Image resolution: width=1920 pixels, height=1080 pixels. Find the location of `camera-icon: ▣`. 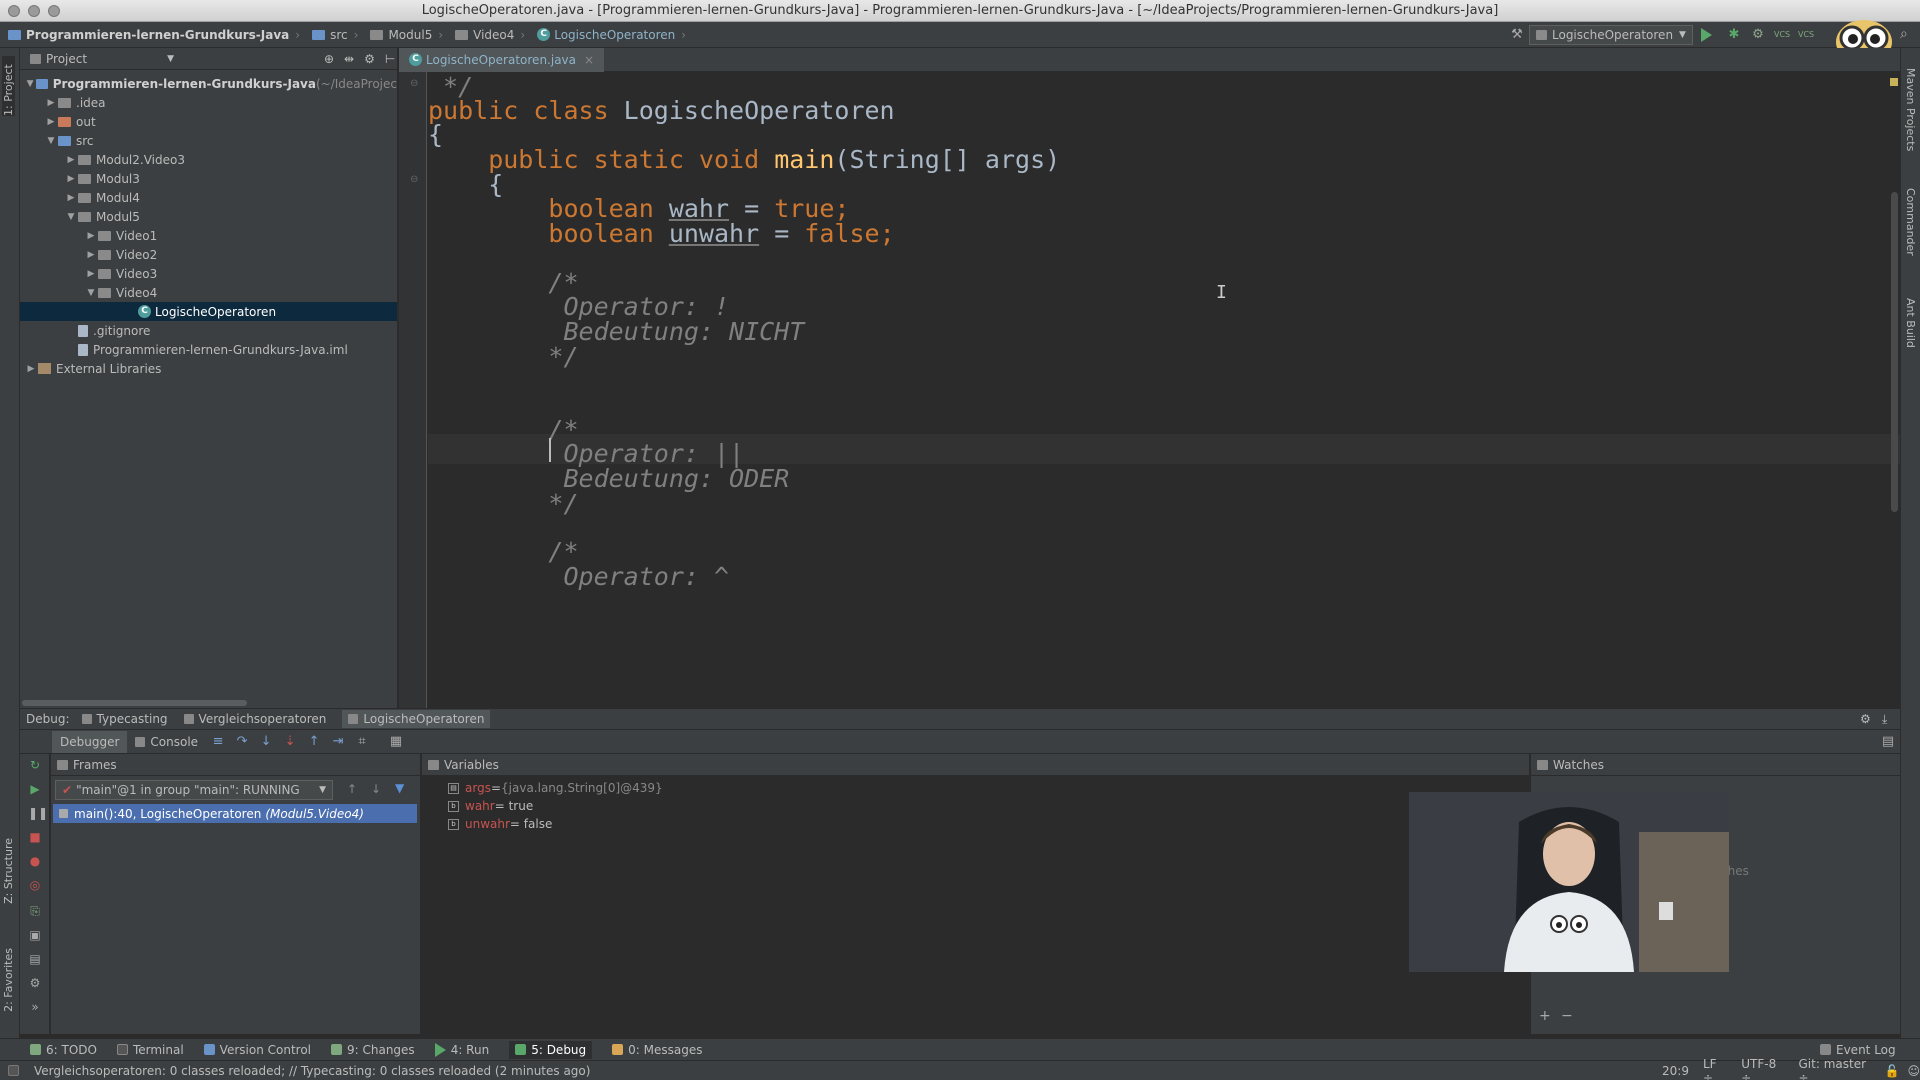

camera-icon: ▣ is located at coordinates (35, 935).